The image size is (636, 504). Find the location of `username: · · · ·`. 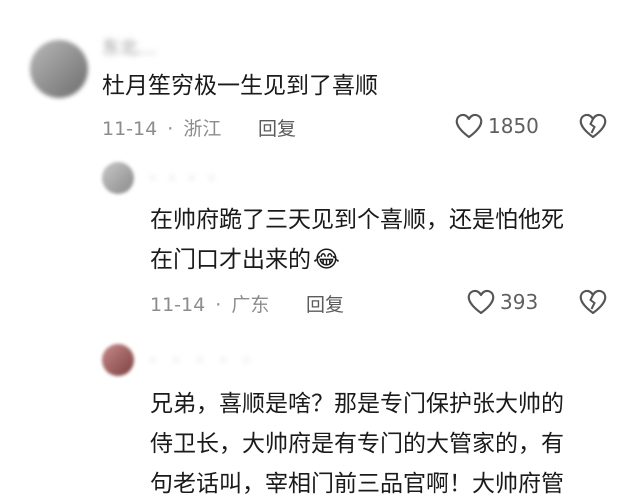

username: · · · · is located at coordinates (184, 178).